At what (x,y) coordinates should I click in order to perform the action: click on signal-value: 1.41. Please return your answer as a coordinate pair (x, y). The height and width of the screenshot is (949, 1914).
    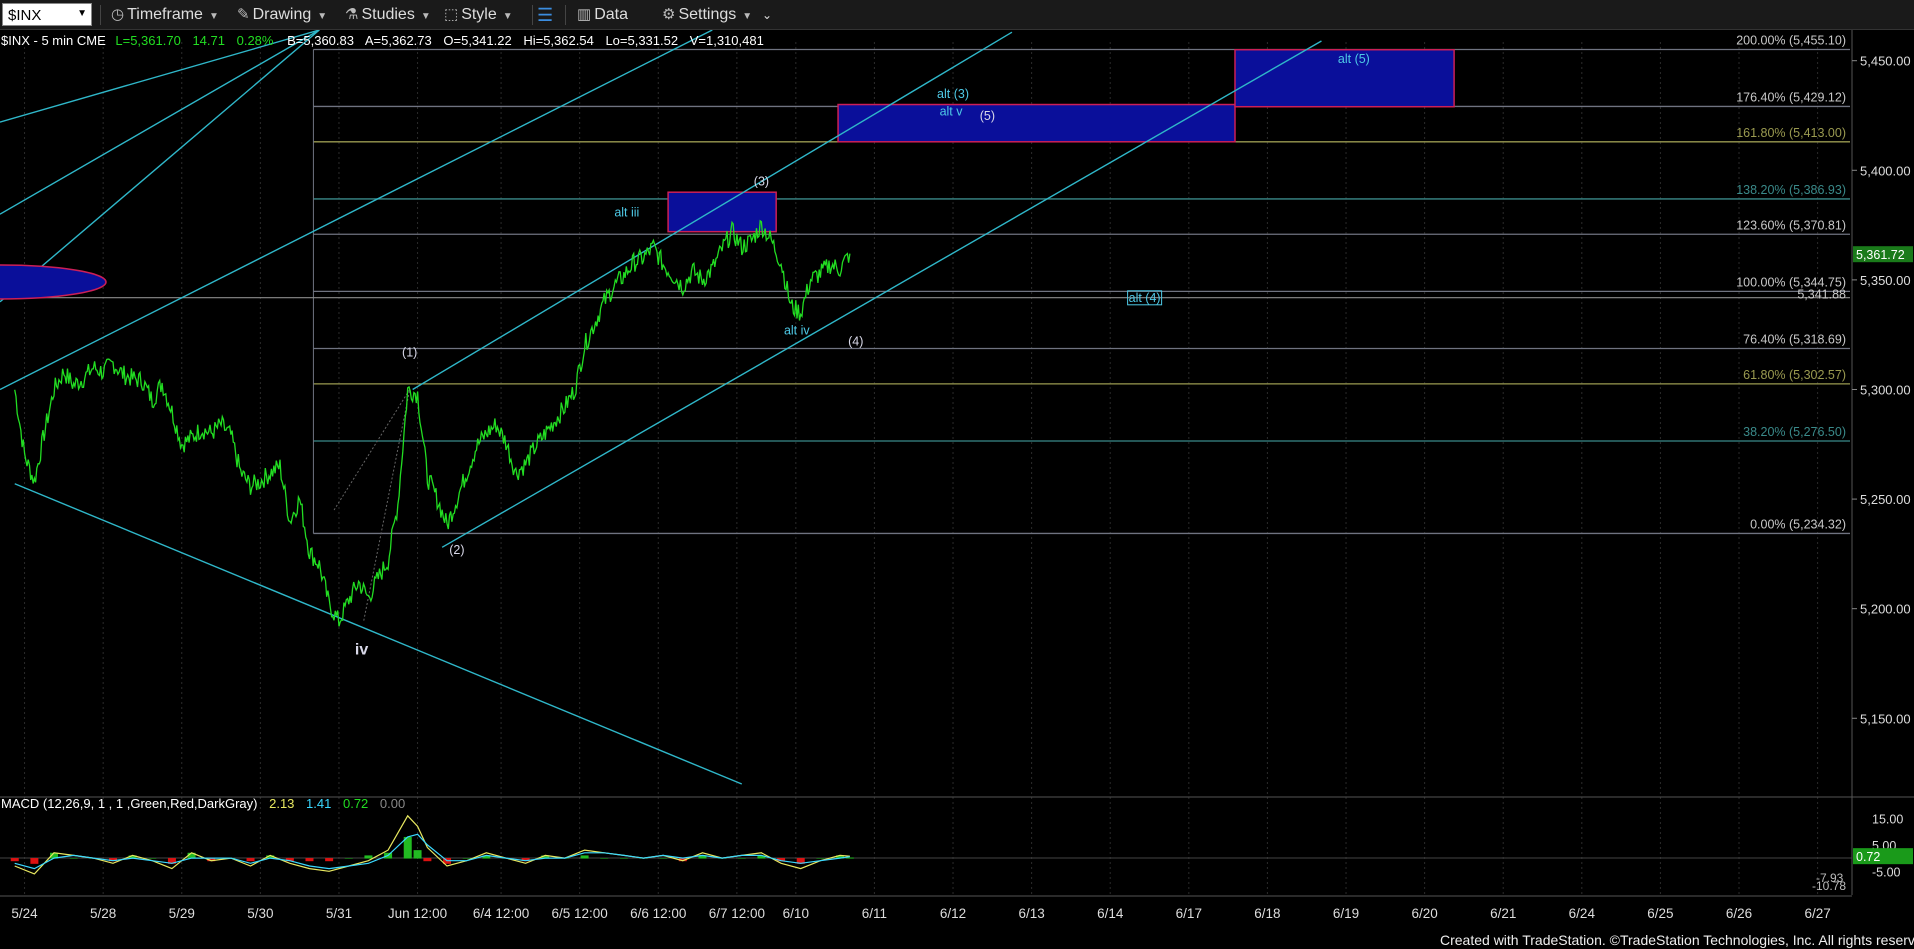
    Looking at the image, I should click on (318, 803).